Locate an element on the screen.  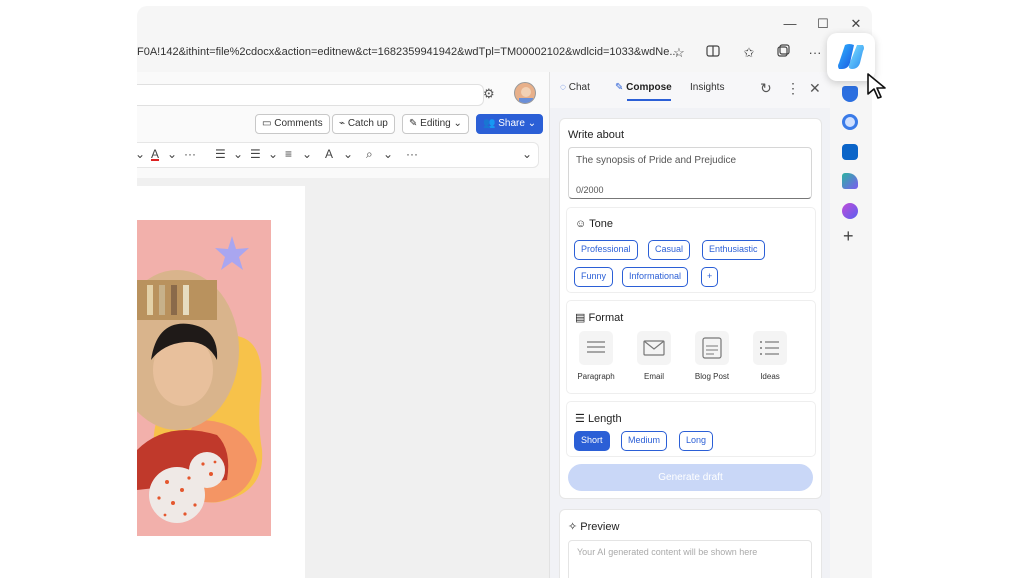
share-button: 👥 Share ⌄ is located at coordinates (510, 124).